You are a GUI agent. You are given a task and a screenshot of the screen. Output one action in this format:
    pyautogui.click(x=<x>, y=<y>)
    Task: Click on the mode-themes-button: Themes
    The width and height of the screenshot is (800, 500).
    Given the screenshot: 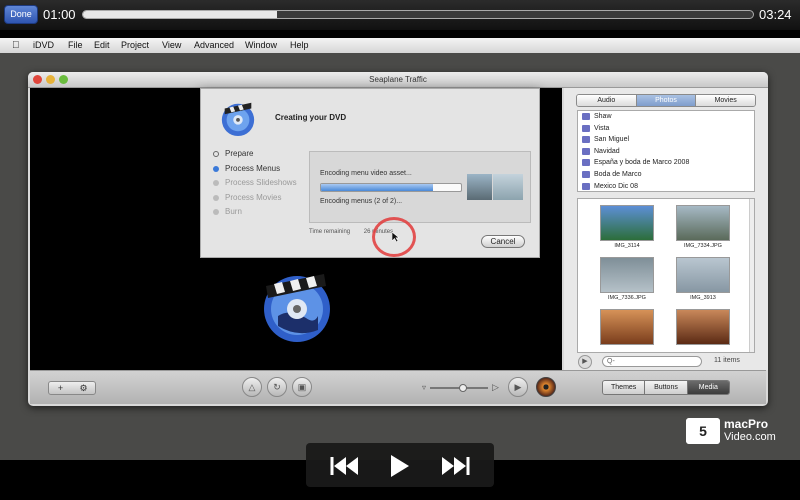 What is the action you would take?
    pyautogui.click(x=624, y=387)
    